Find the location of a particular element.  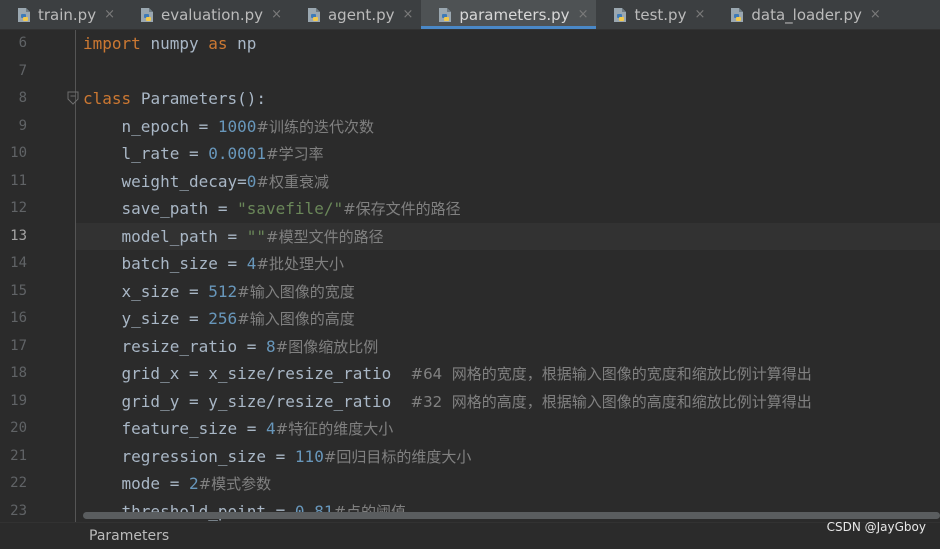

tab-data-loader-py: data_loader.py × is located at coordinates (800, 14).